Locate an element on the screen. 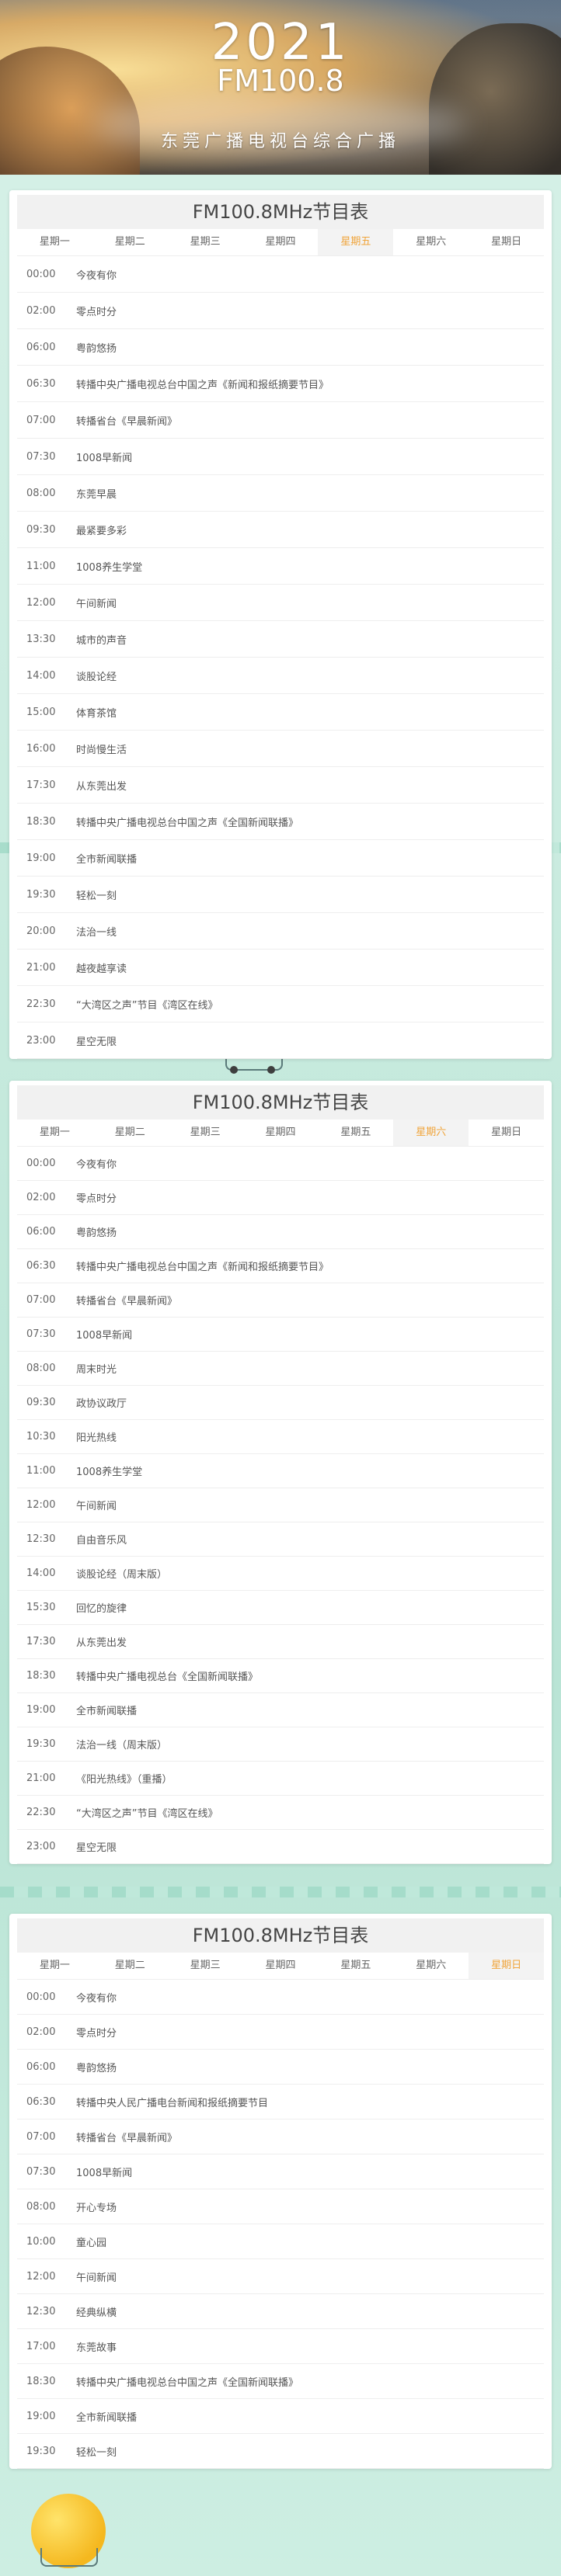  program-name: 星空无限 is located at coordinates (97, 1042).